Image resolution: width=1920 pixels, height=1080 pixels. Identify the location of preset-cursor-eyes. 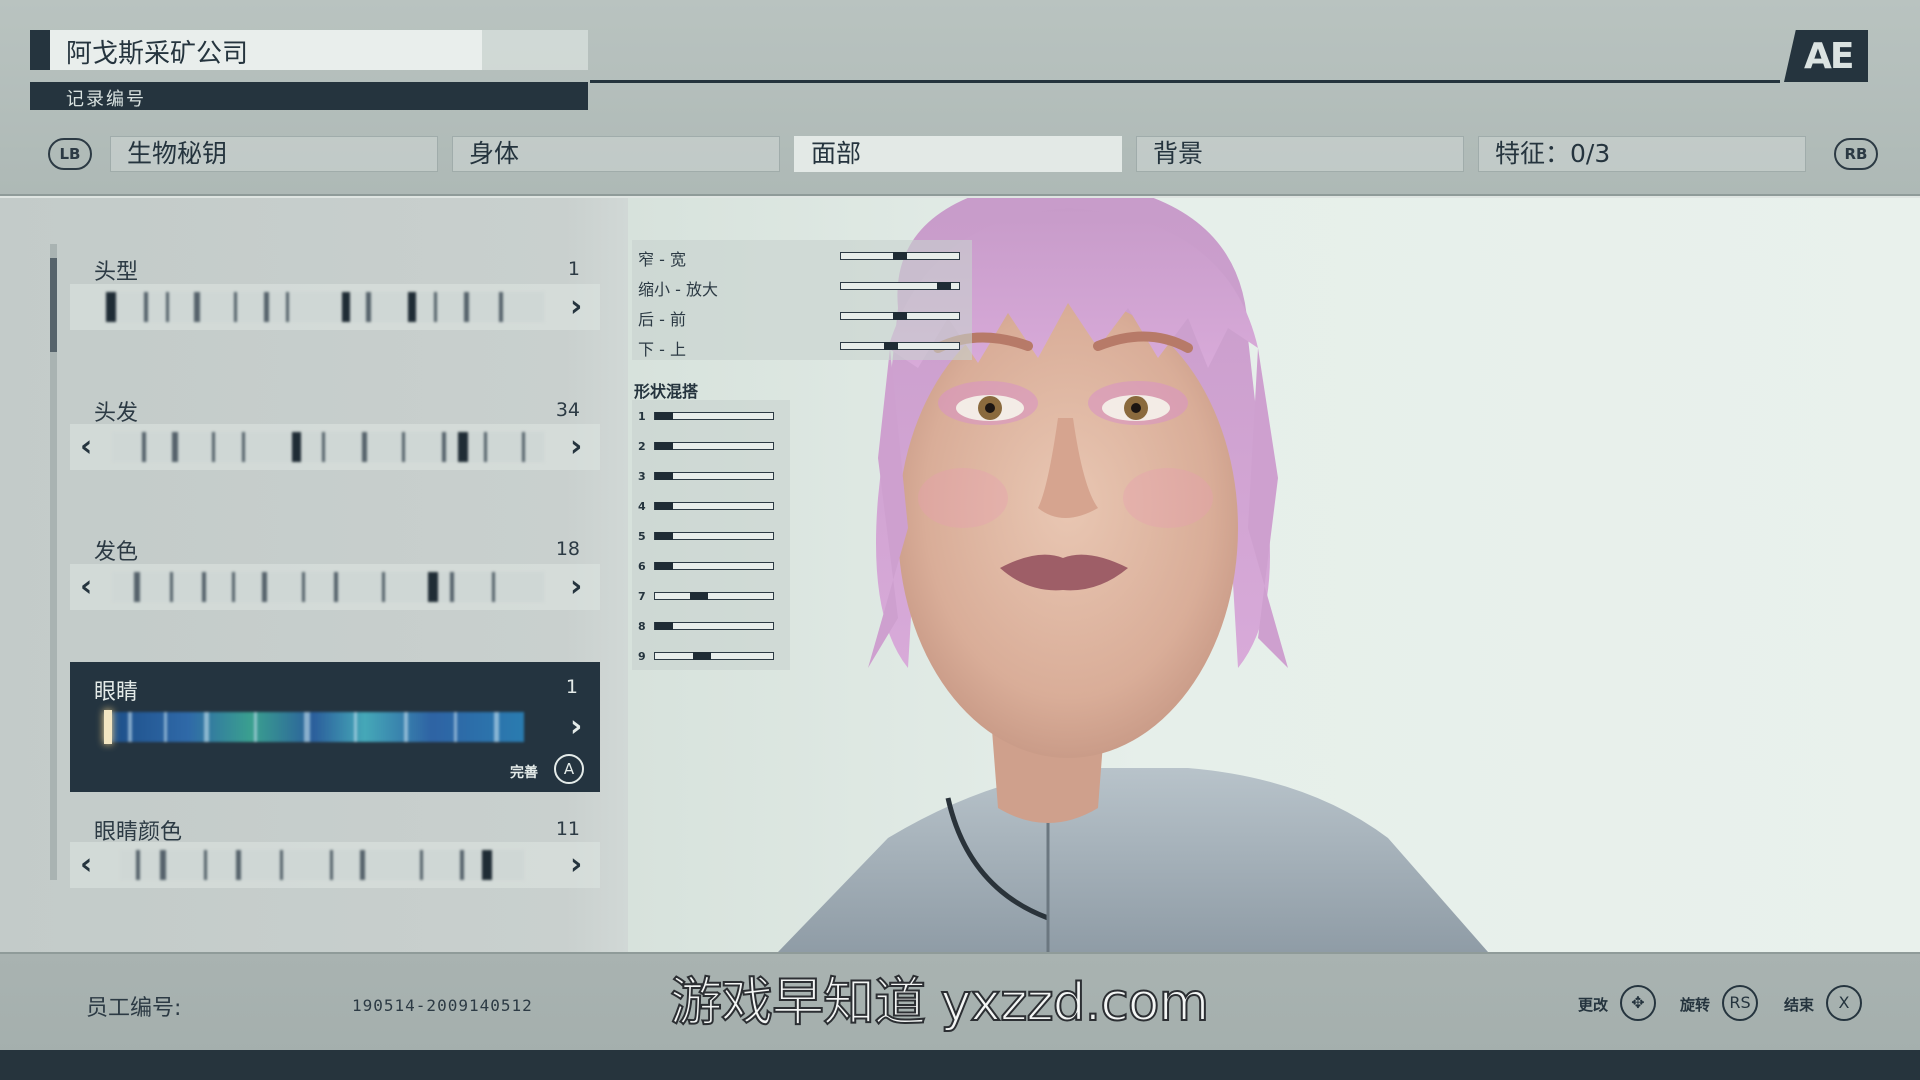
(108, 727).